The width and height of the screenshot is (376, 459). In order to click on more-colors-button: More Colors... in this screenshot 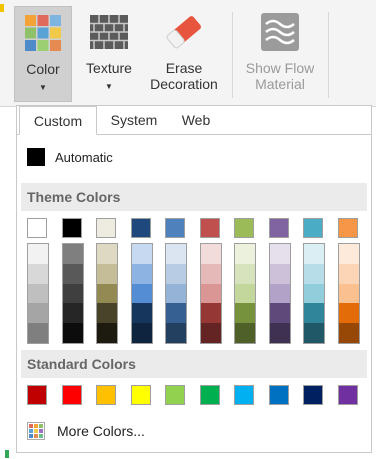, I will do `click(86, 431)`.